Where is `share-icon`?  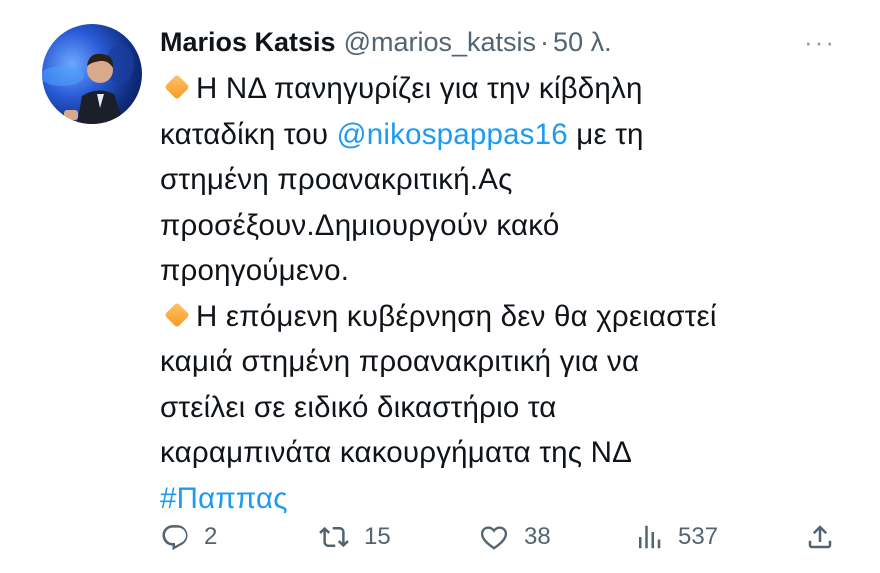 share-icon is located at coordinates (820, 537).